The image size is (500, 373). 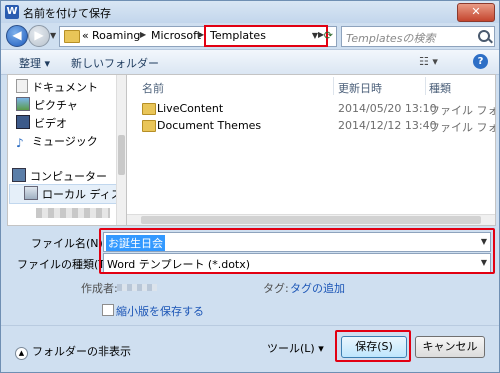 I want to click on column-header-type: 種類, so click(x=440, y=88).